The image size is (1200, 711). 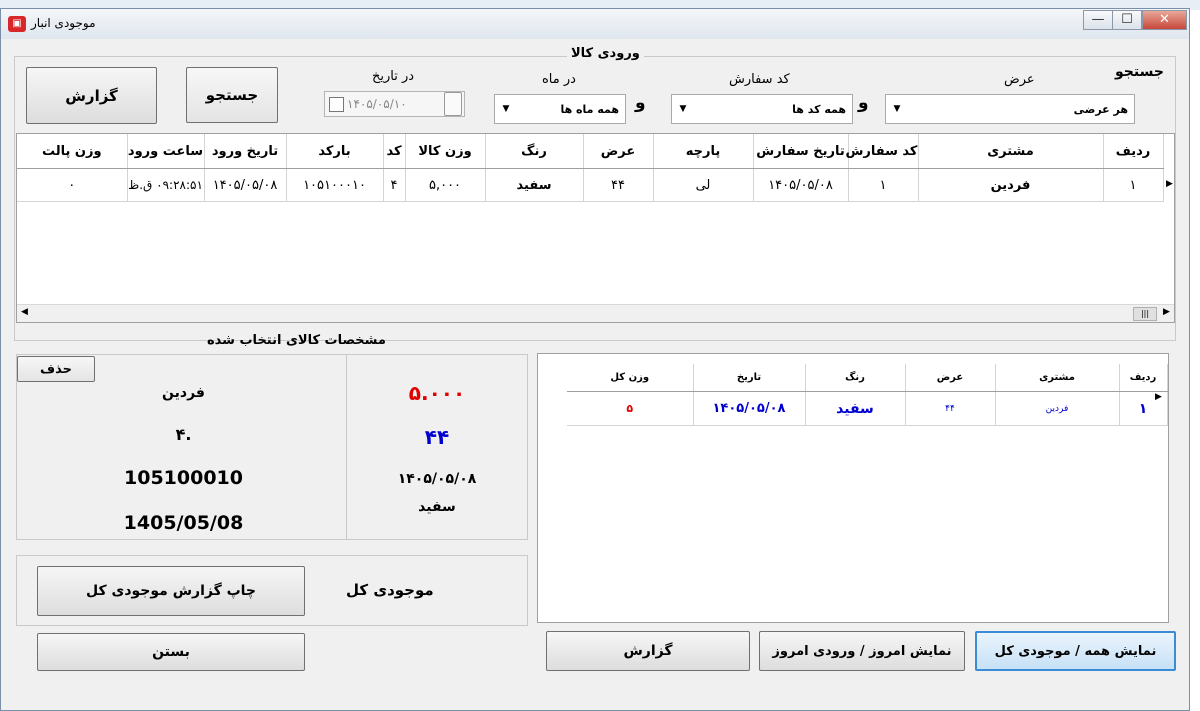 I want to click on selected-details-title: مشخصات کالای انتخاب شده, so click(x=296, y=340).